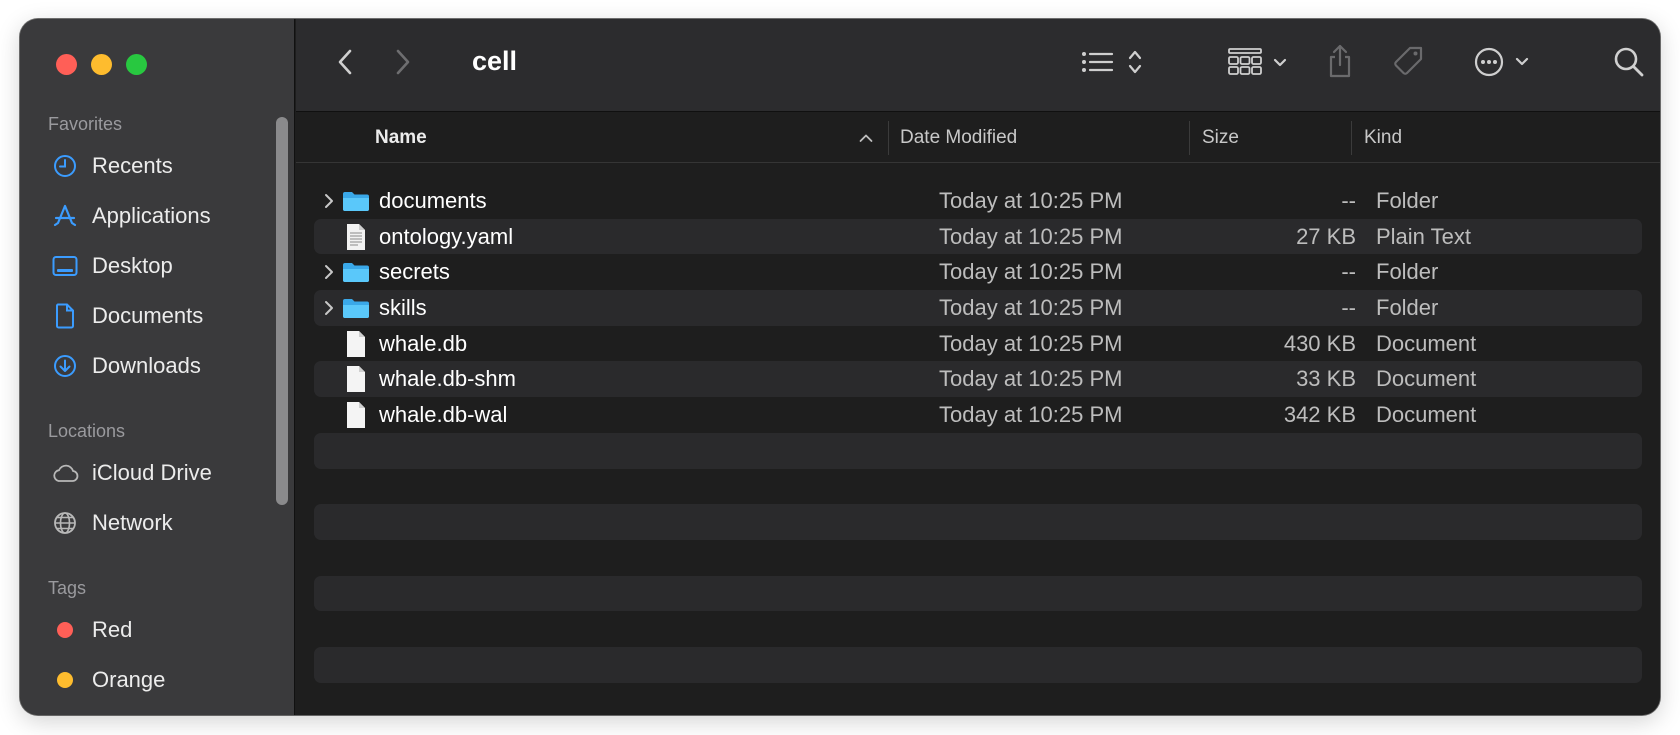 The height and width of the screenshot is (735, 1680). I want to click on file-name: skills, so click(403, 308).